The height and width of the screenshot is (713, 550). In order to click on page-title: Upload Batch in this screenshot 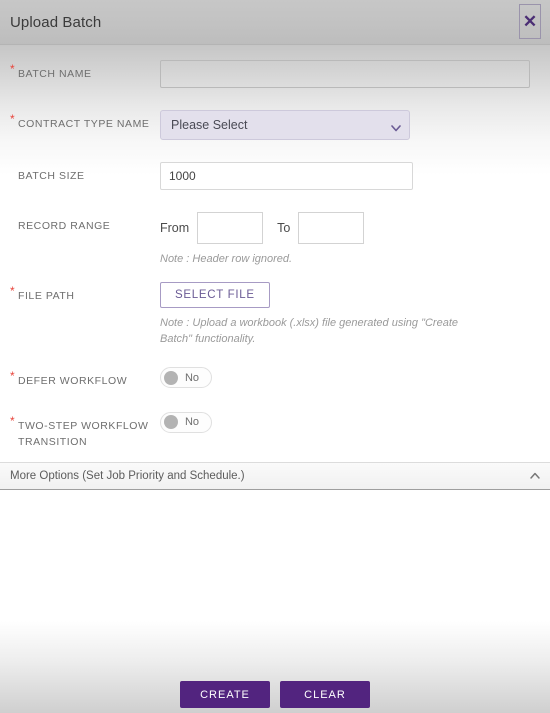, I will do `click(56, 22)`.